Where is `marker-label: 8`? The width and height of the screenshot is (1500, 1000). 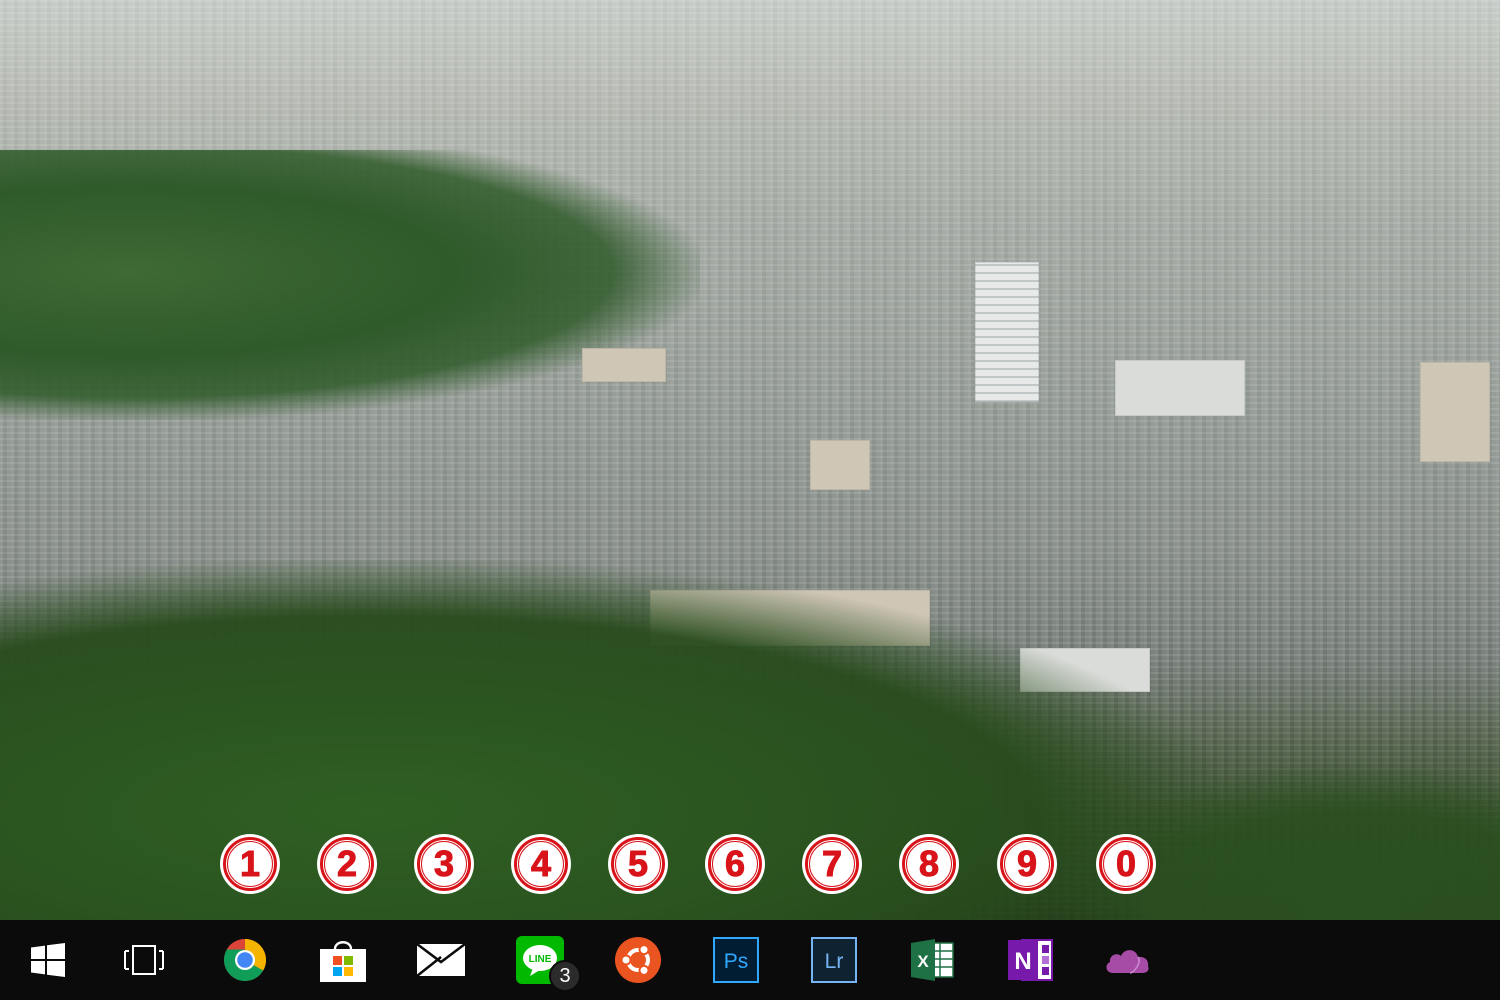 marker-label: 8 is located at coordinates (929, 863).